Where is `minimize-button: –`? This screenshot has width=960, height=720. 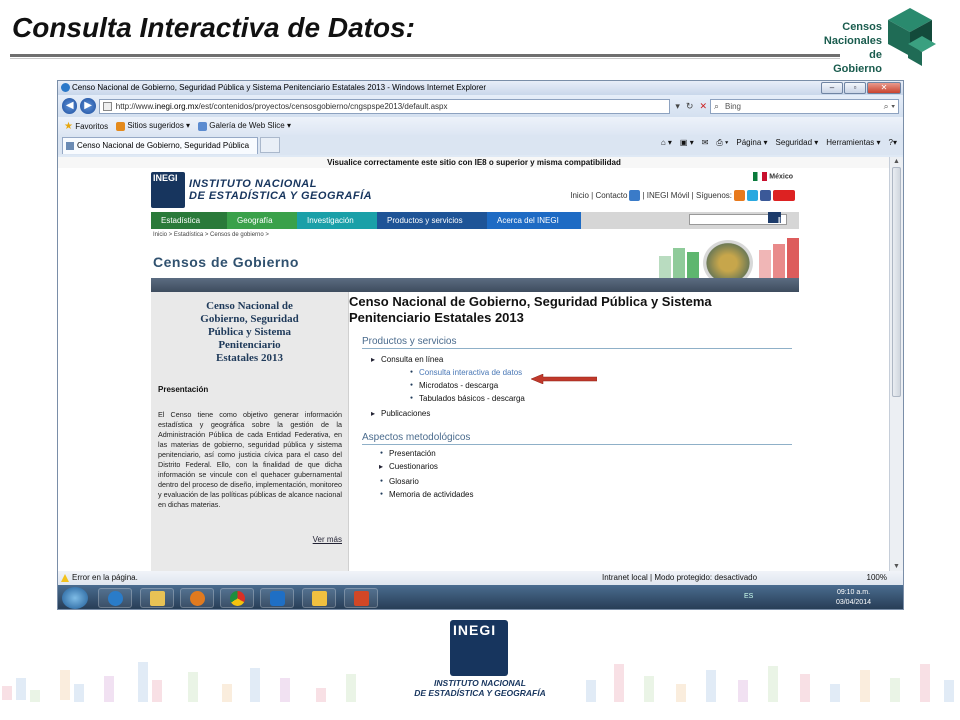 minimize-button: – is located at coordinates (832, 88).